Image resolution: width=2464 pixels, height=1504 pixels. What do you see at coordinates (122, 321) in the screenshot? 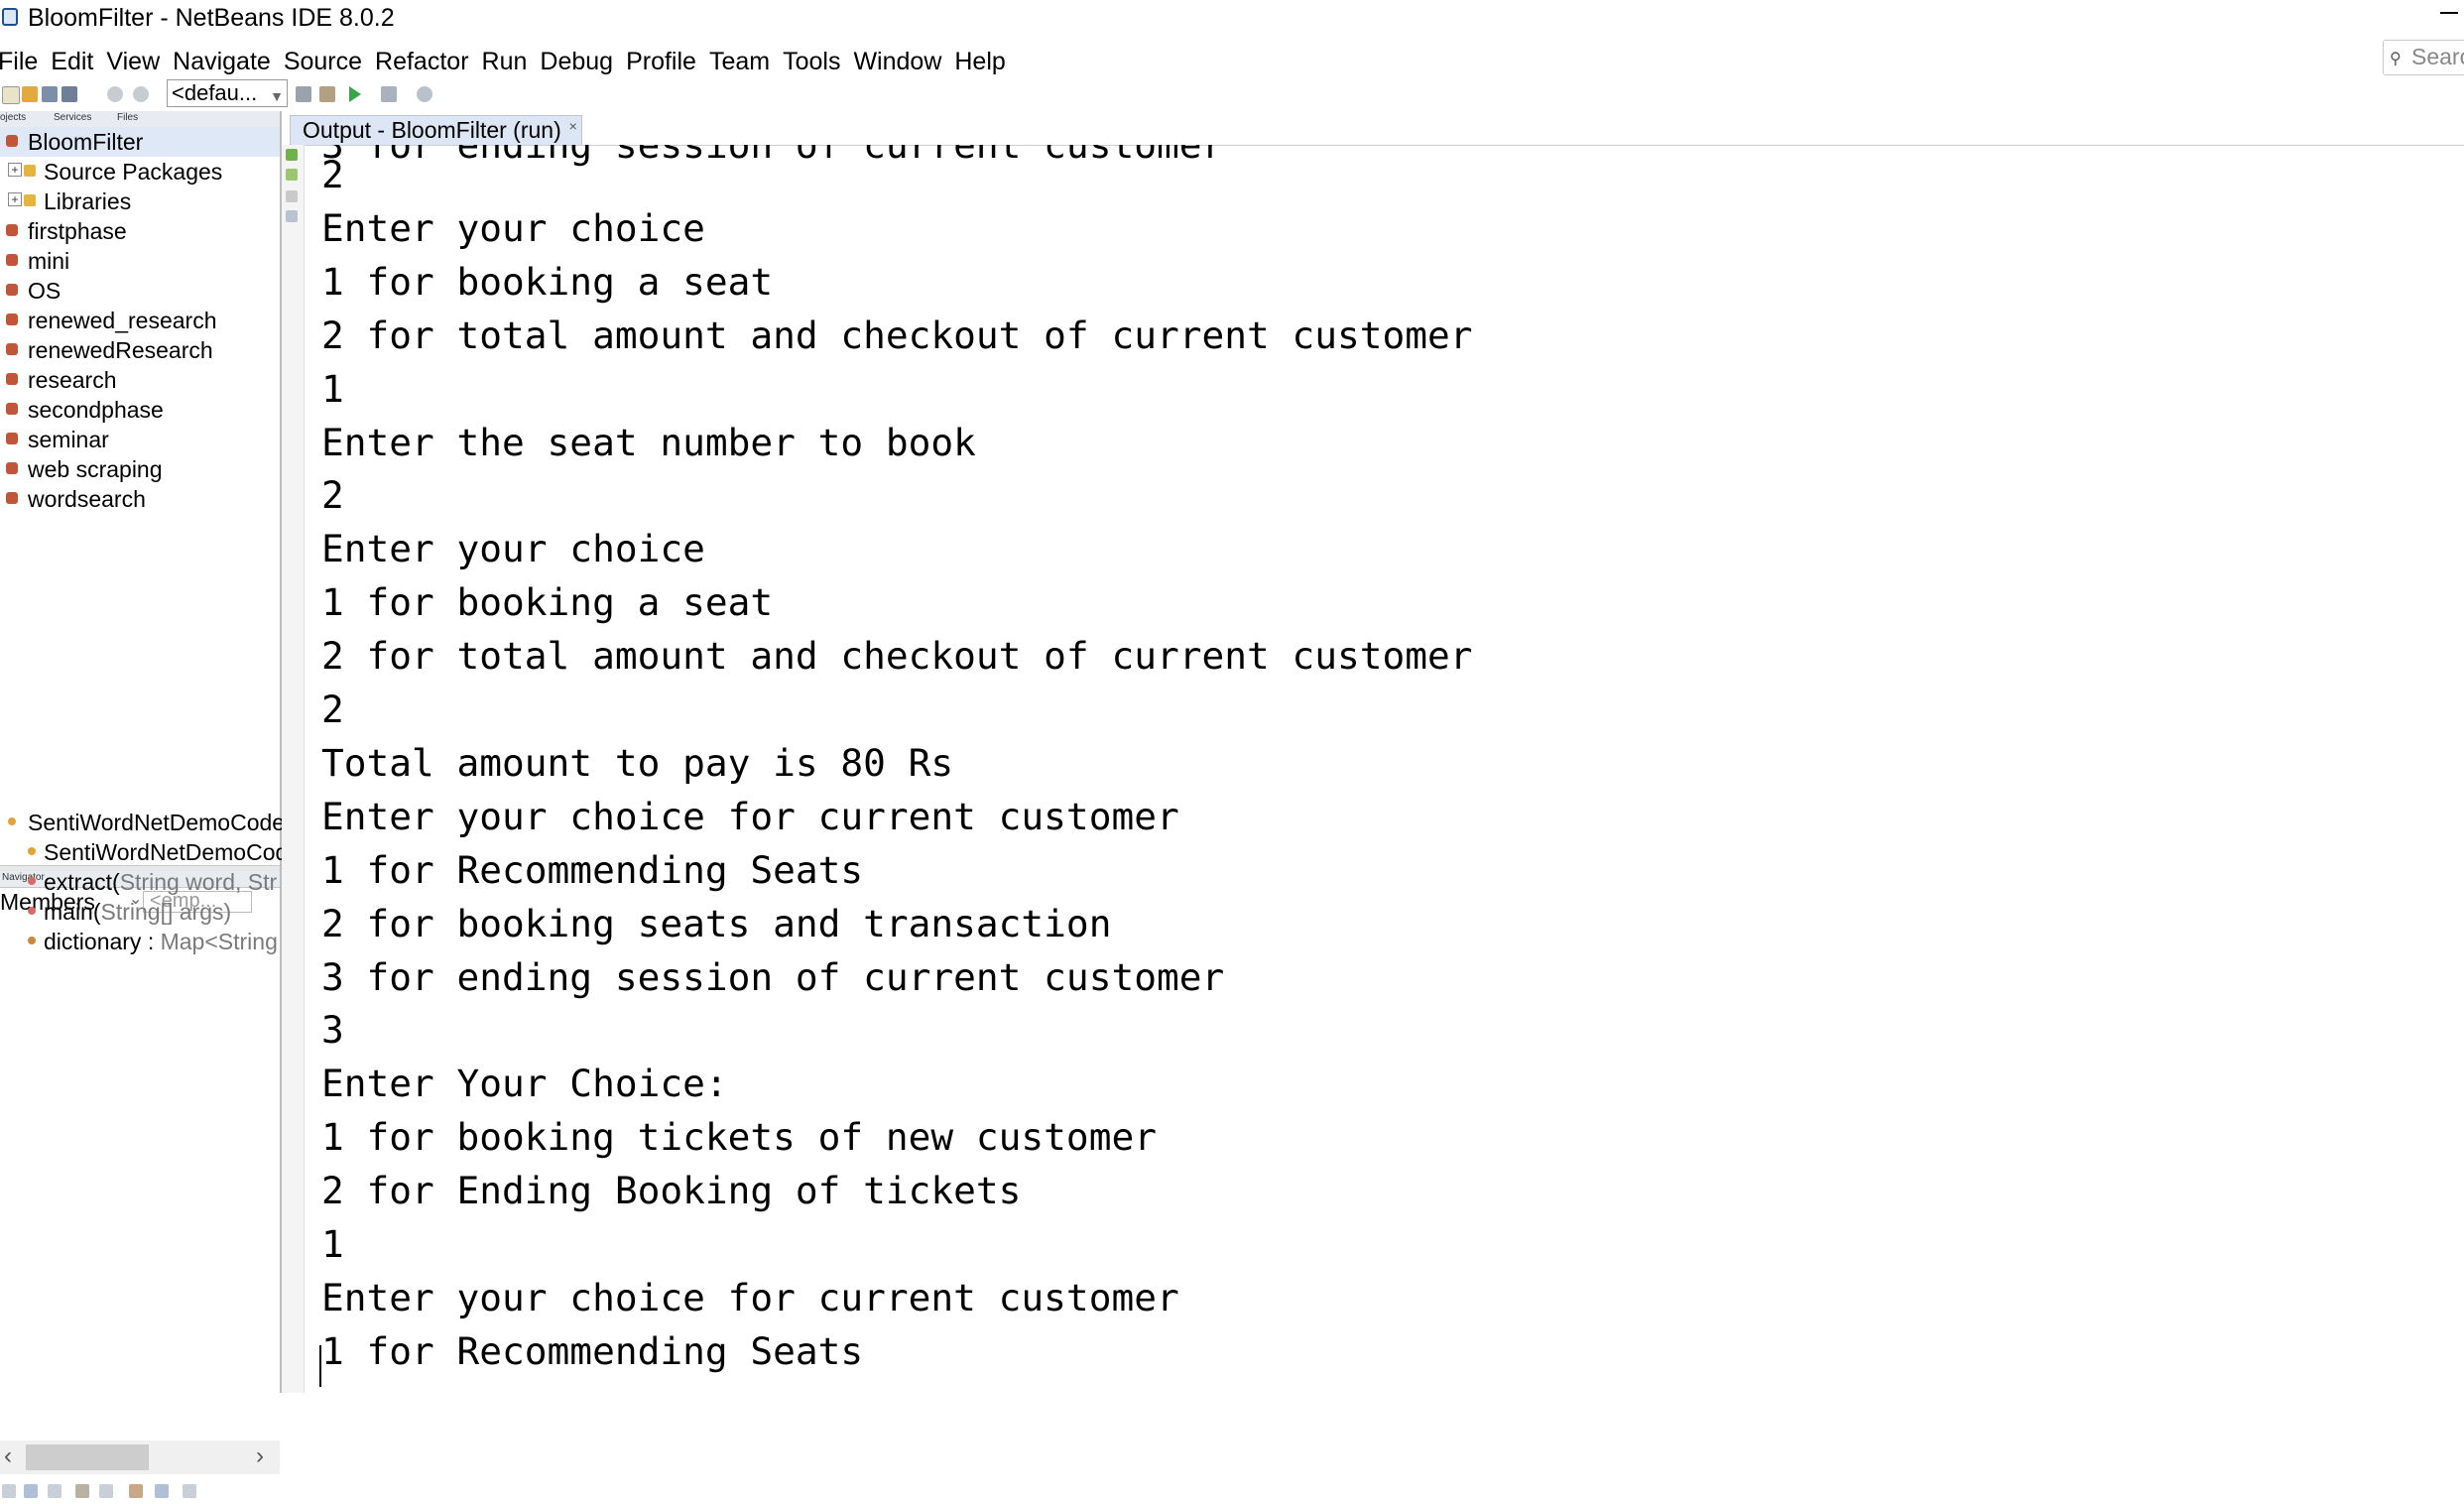
I see `project-tree-label: renewed_research` at bounding box center [122, 321].